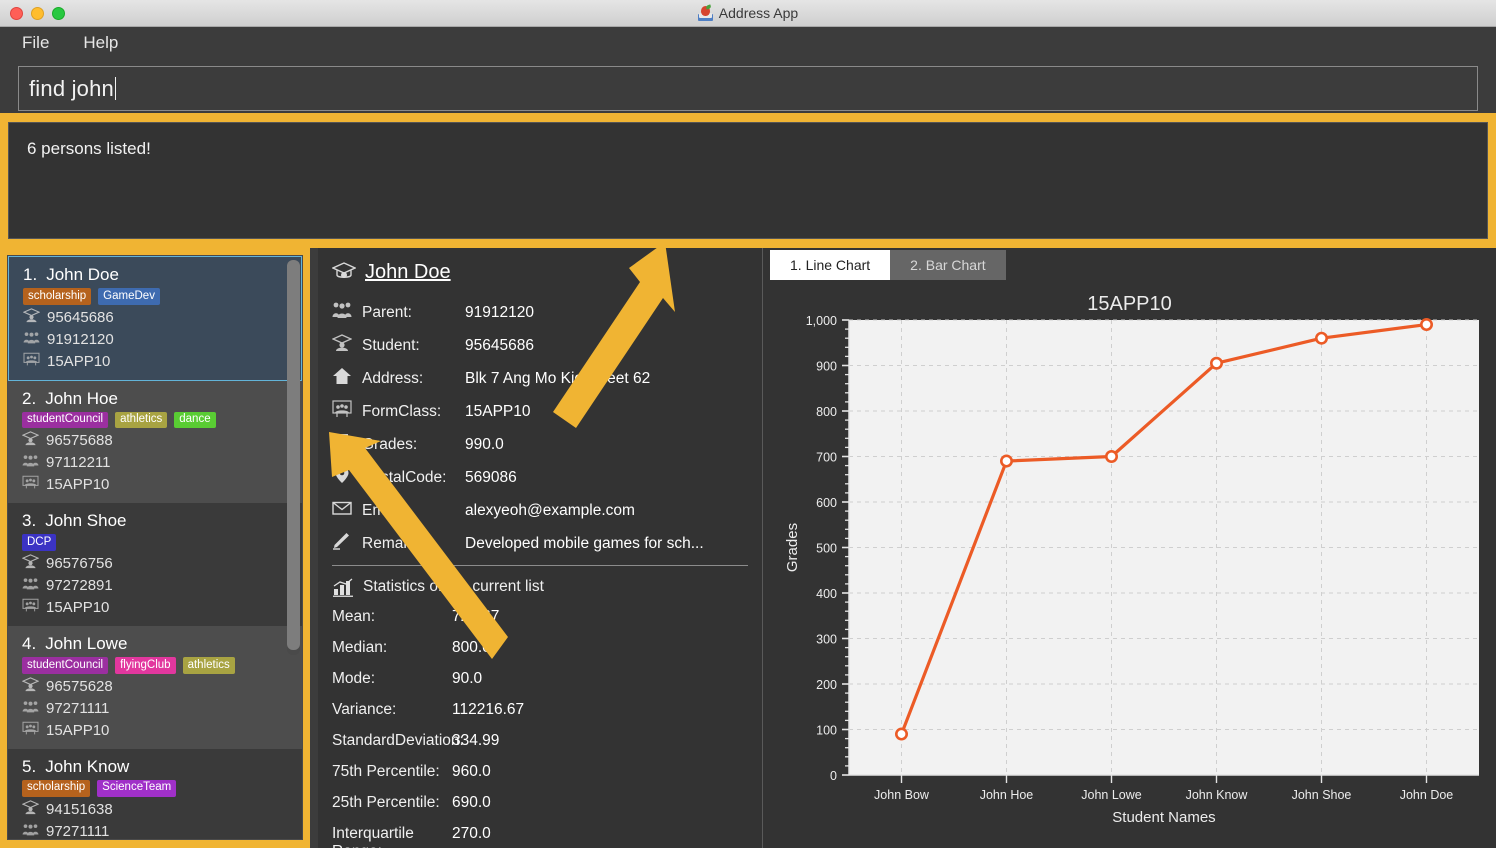 This screenshot has height=848, width=1496. What do you see at coordinates (347, 312) in the screenshot?
I see `family-icon` at bounding box center [347, 312].